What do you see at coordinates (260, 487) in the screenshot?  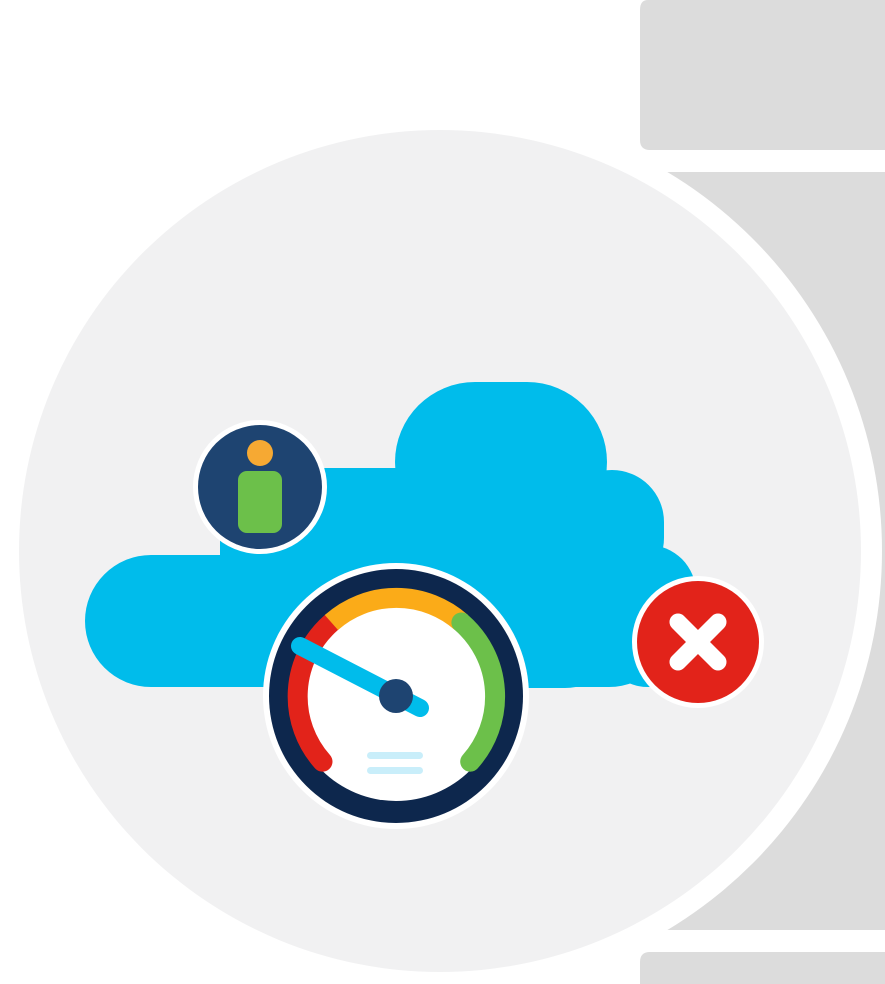 I see `user-info-icon` at bounding box center [260, 487].